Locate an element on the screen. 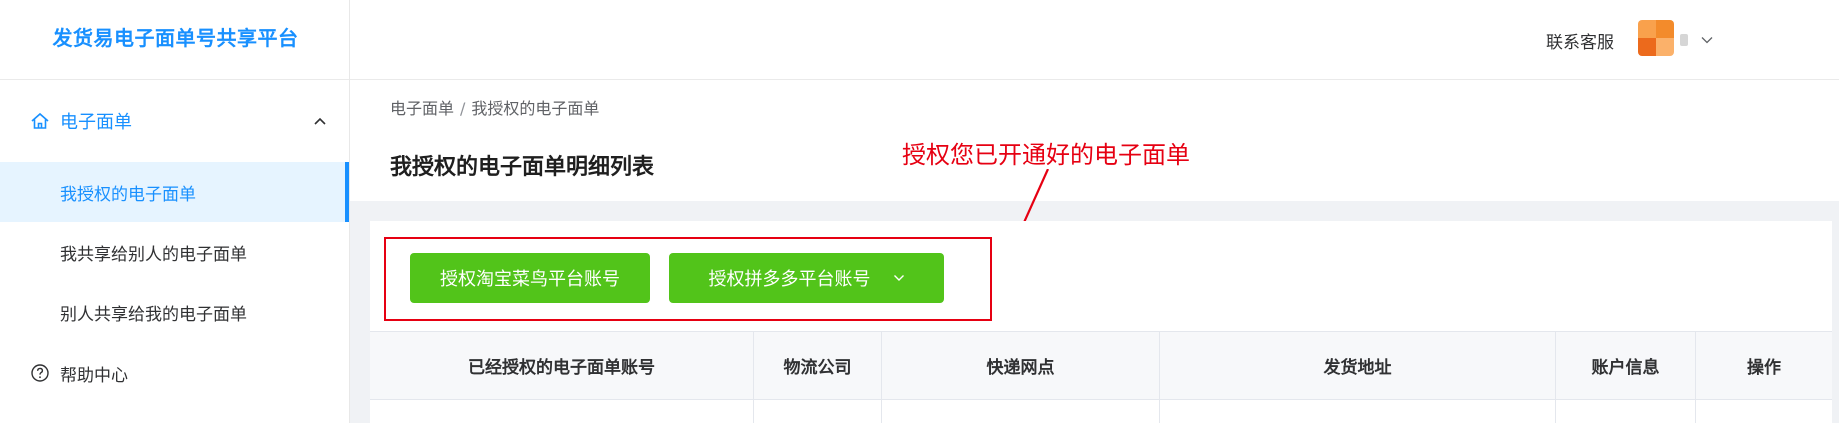  menu-group-label: 电子面单 is located at coordinates (96, 122).